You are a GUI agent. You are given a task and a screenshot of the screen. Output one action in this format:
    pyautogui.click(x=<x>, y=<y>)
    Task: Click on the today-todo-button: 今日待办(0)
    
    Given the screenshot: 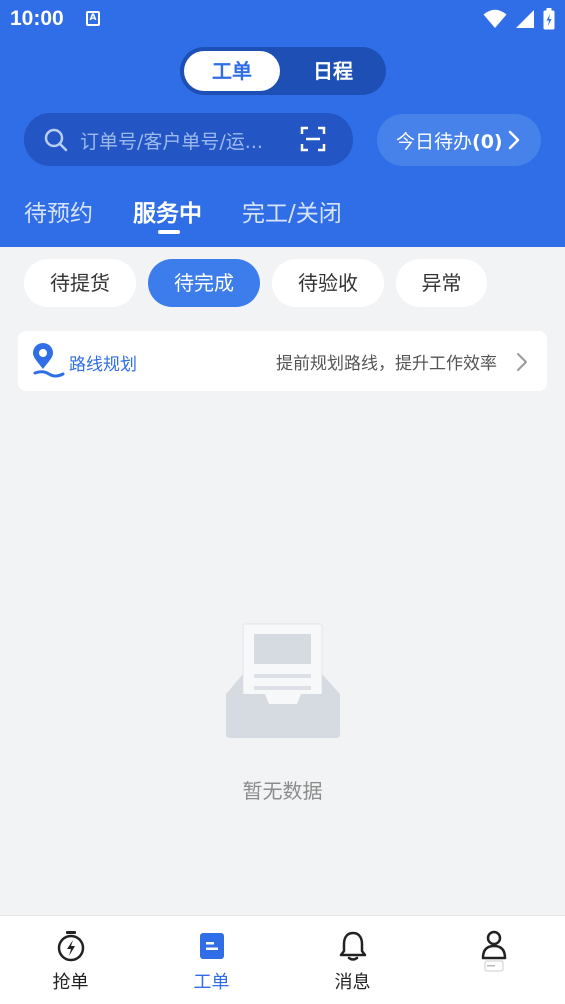 What is the action you would take?
    pyautogui.click(x=459, y=140)
    